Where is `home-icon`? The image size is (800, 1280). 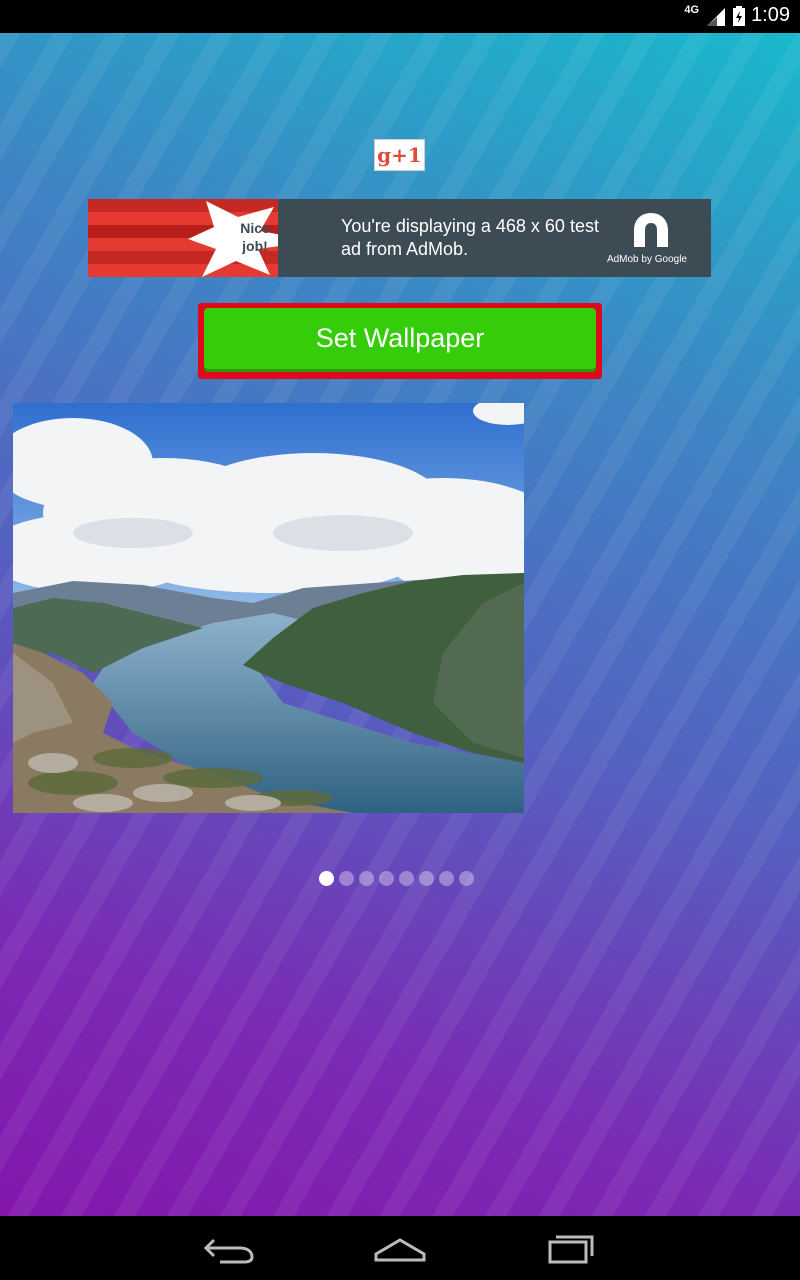 home-icon is located at coordinates (400, 1248).